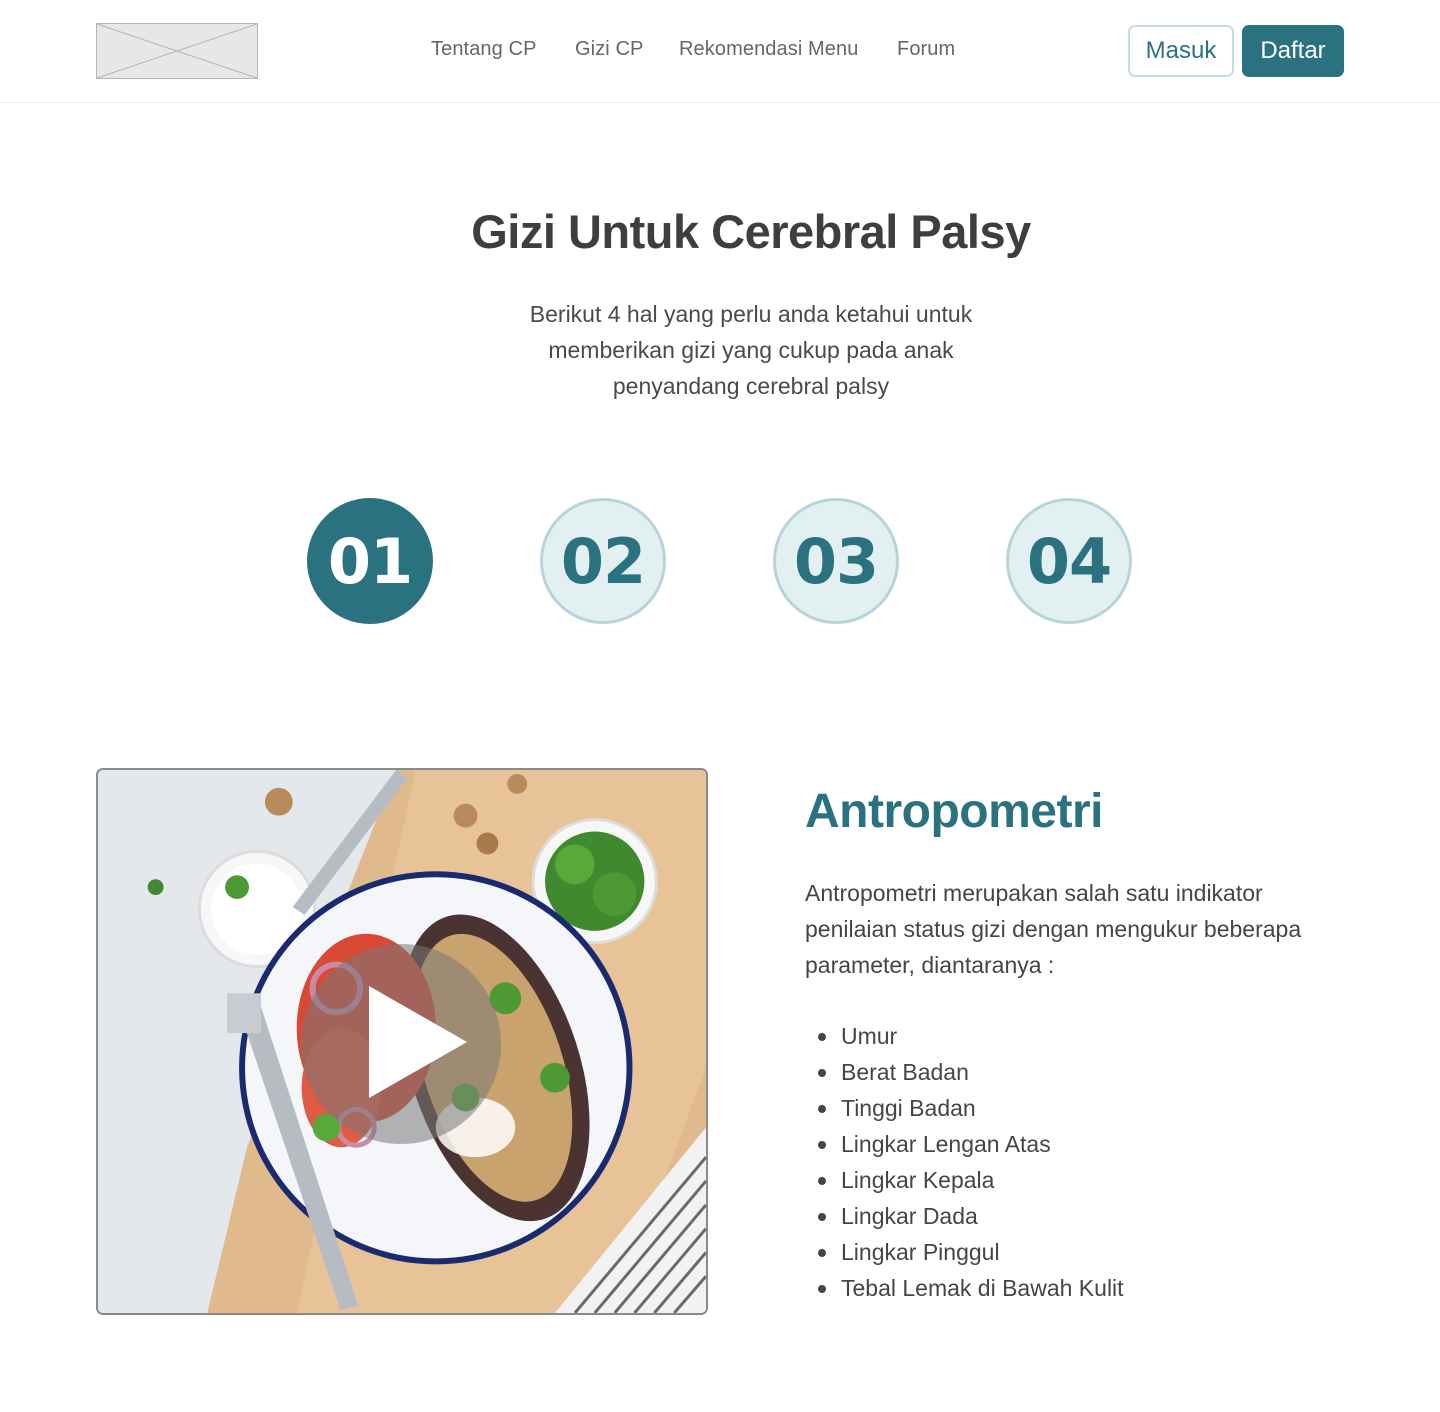 This screenshot has height=1412, width=1440. Describe the element at coordinates (964, 1252) in the screenshot. I see `list-item: Lingkar Pinggul` at that location.